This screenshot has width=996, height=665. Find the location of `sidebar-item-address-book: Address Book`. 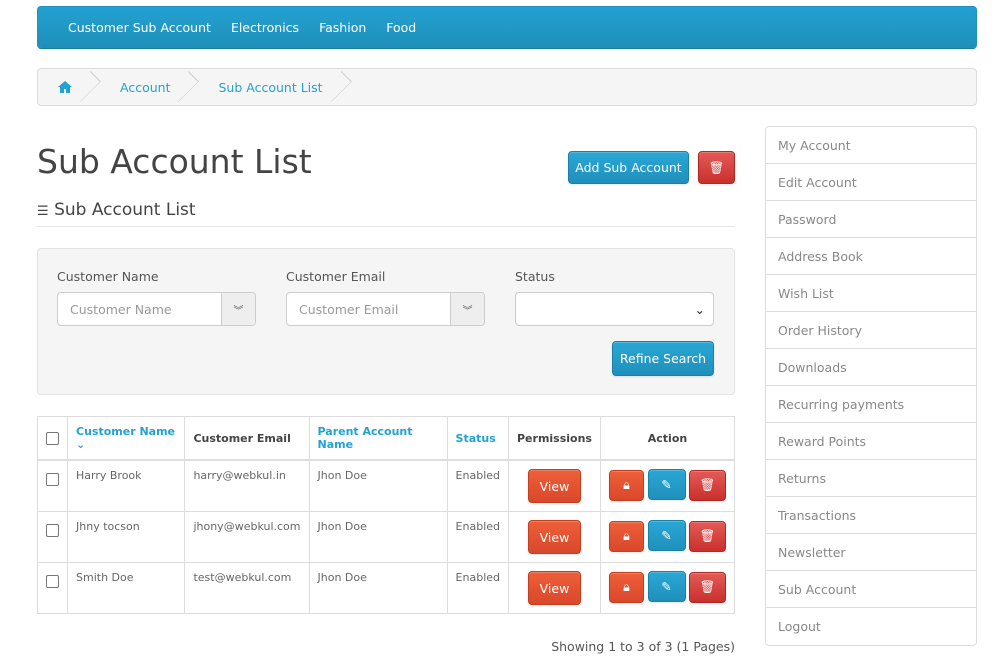

sidebar-item-address-book: Address Book is located at coordinates (871, 256).